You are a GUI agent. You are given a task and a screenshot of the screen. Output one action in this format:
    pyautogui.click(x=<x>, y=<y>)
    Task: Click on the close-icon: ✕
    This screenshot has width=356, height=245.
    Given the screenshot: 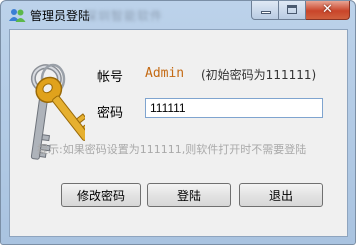 What is the action you would take?
    pyautogui.click(x=327, y=9)
    